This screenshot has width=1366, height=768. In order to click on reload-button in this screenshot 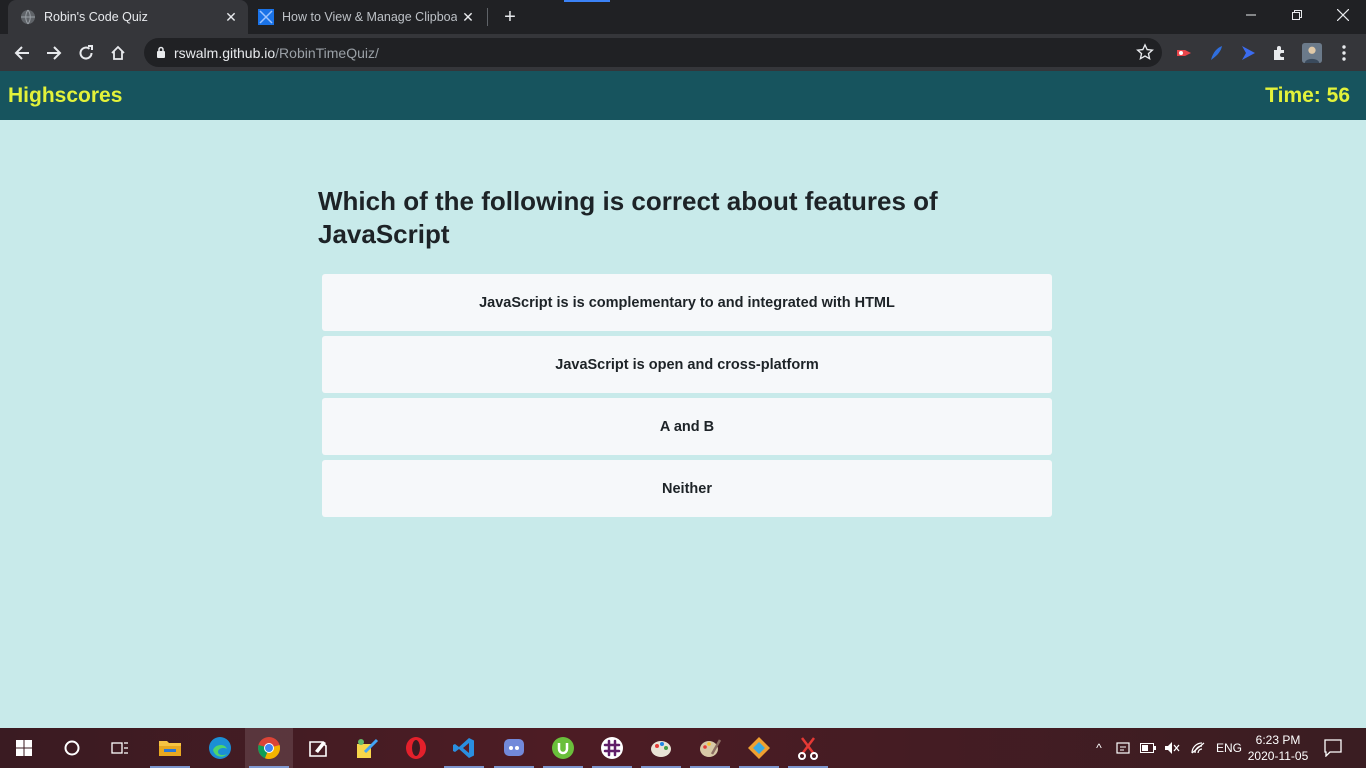, I will do `click(86, 53)`.